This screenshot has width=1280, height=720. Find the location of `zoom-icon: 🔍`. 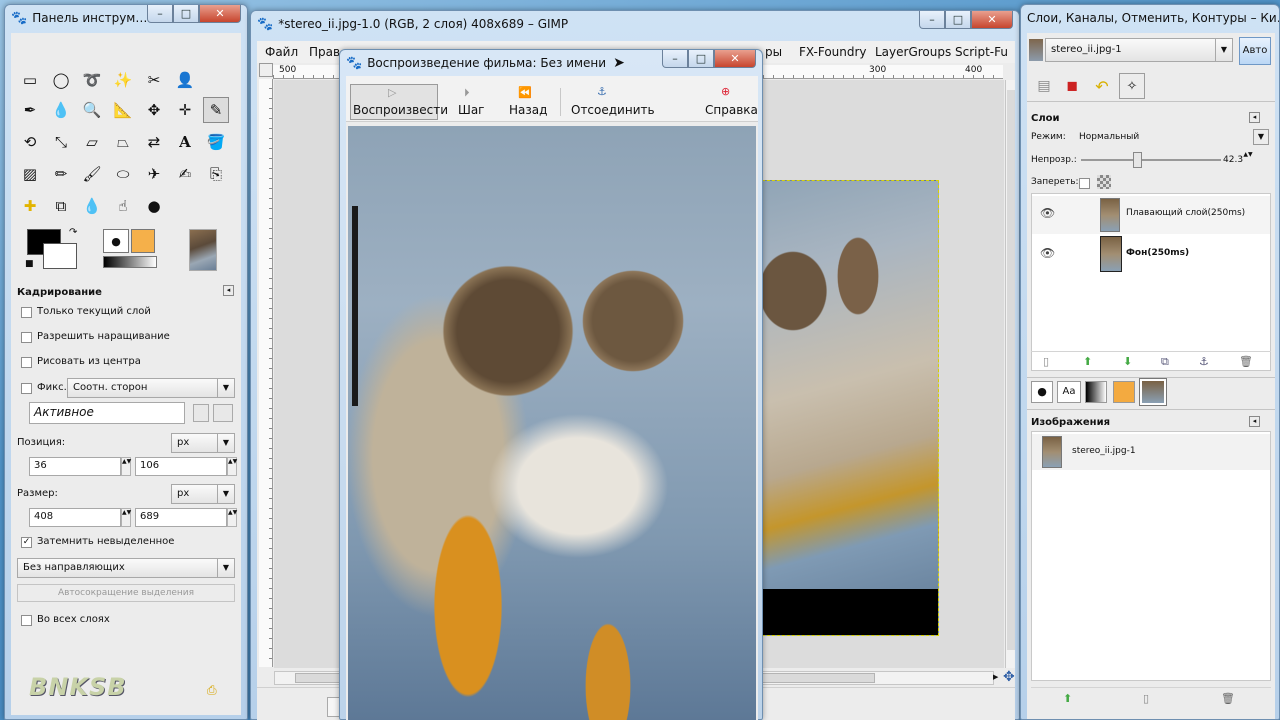

zoom-icon: 🔍 is located at coordinates (92, 110).